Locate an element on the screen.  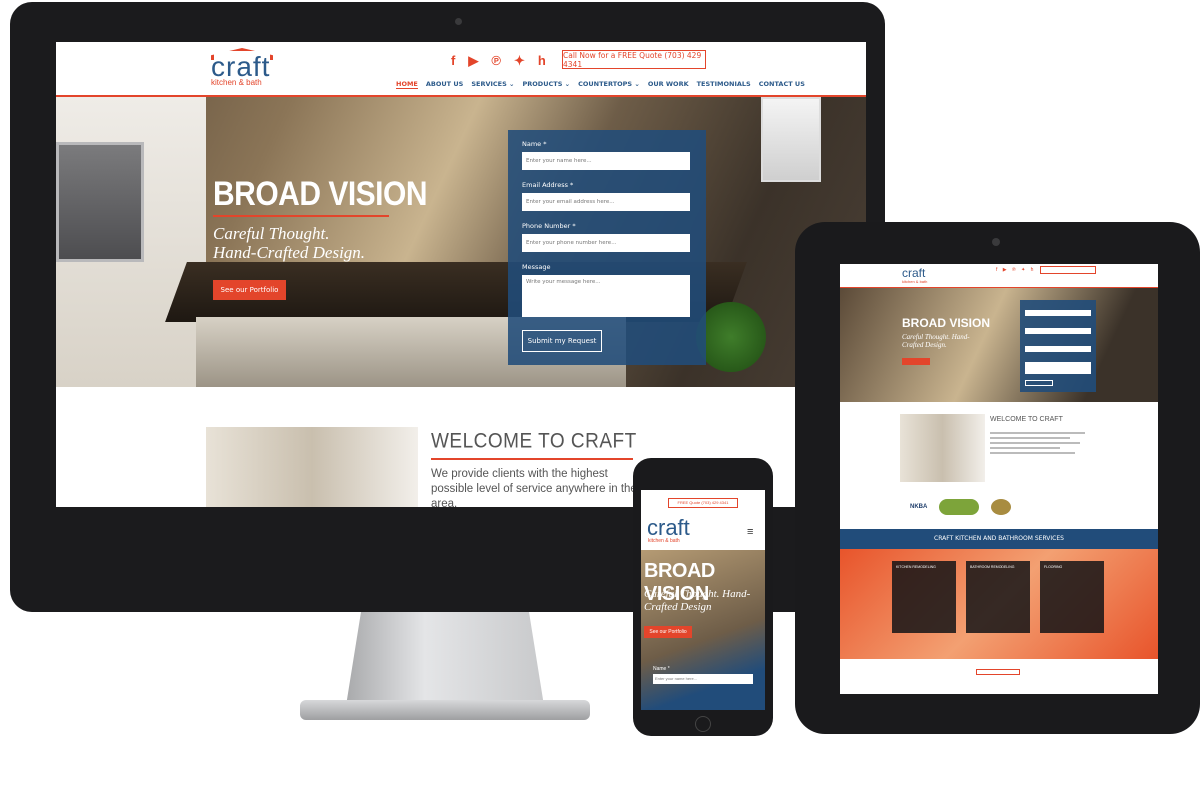
imac-stand-foot is located at coordinates (445, 710).